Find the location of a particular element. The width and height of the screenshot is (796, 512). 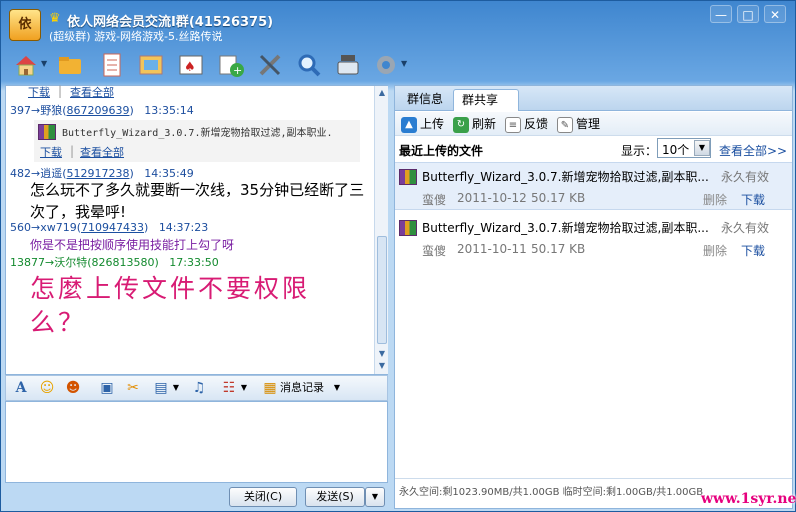

send-button: 发送(S) is located at coordinates (335, 497).